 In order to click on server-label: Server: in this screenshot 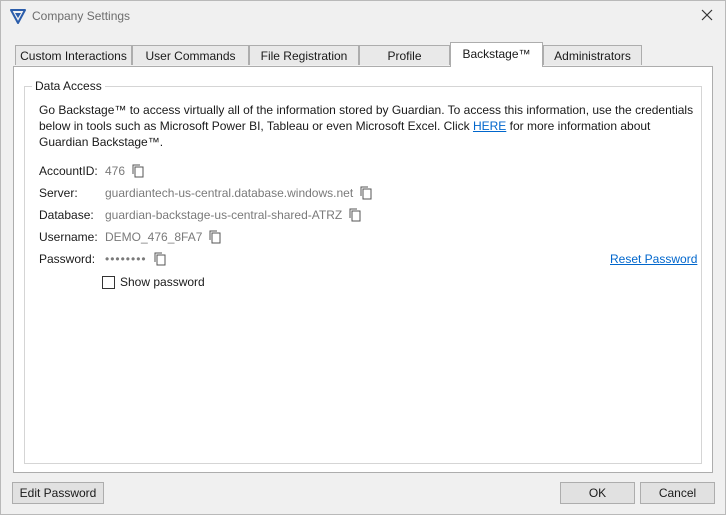, I will do `click(58, 193)`.